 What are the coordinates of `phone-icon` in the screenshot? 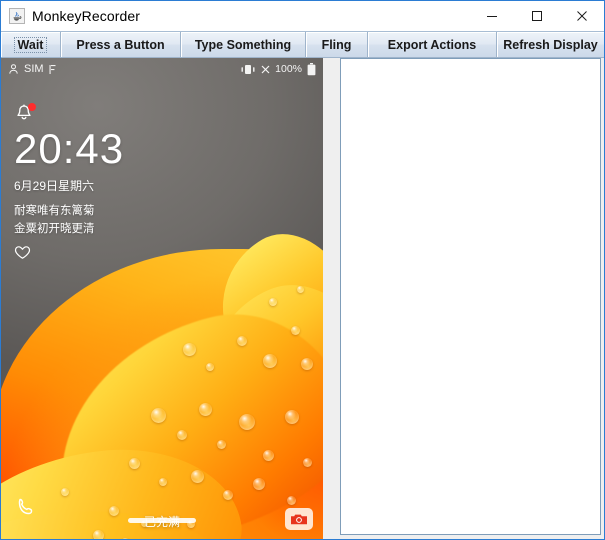 It's located at (25, 506).